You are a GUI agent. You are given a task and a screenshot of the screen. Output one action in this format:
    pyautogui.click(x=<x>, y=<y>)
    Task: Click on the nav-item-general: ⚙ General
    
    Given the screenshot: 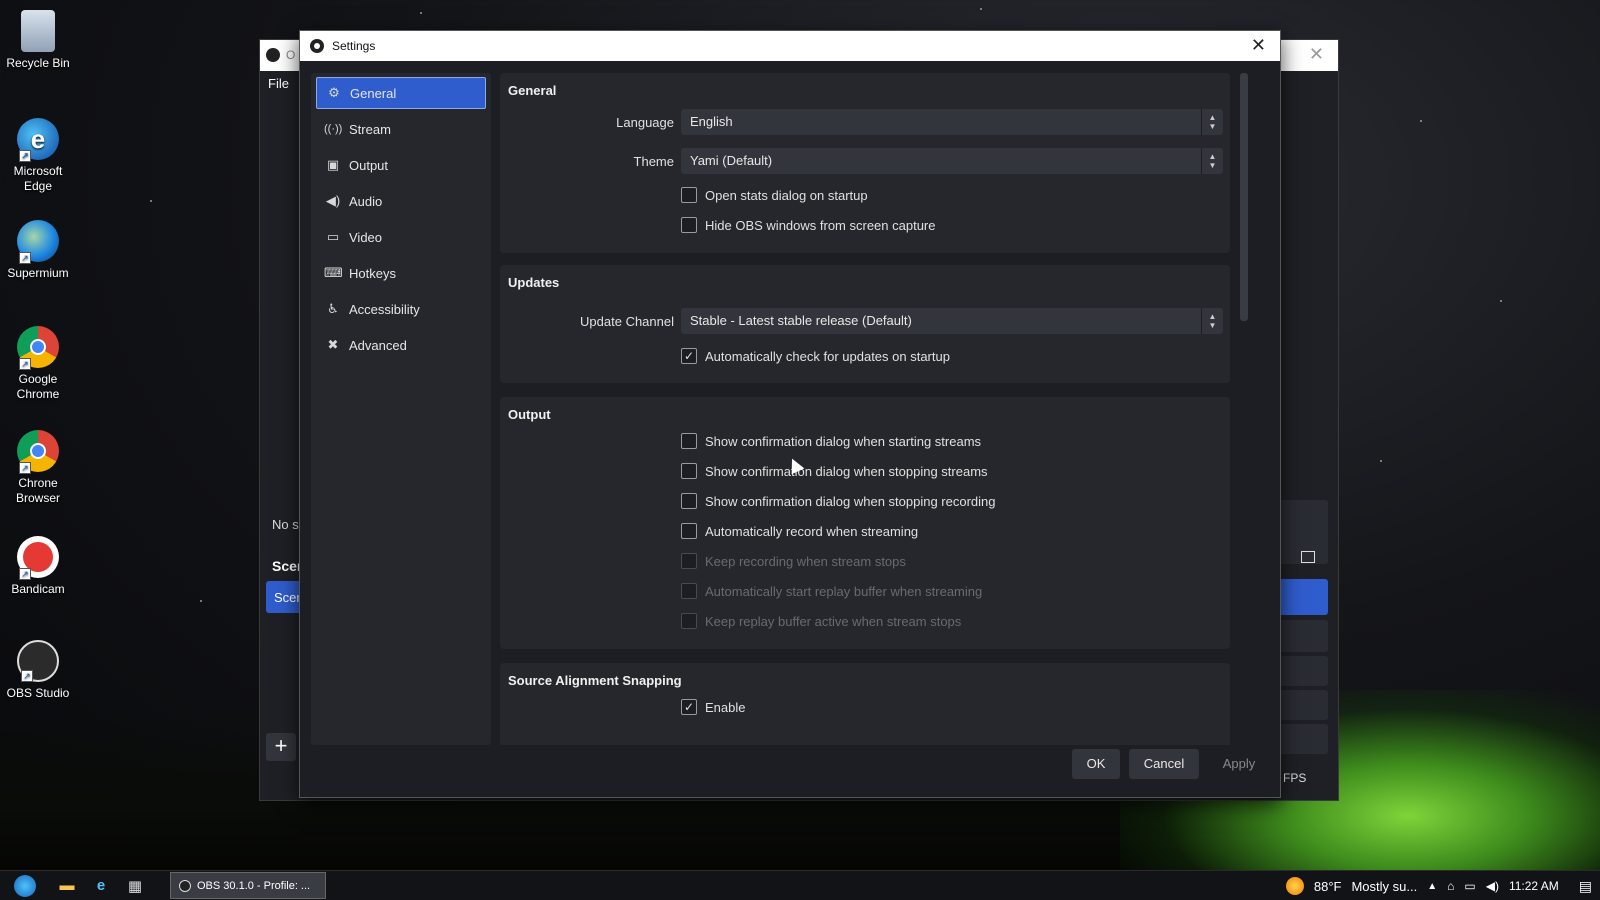 What is the action you would take?
    pyautogui.click(x=401, y=93)
    